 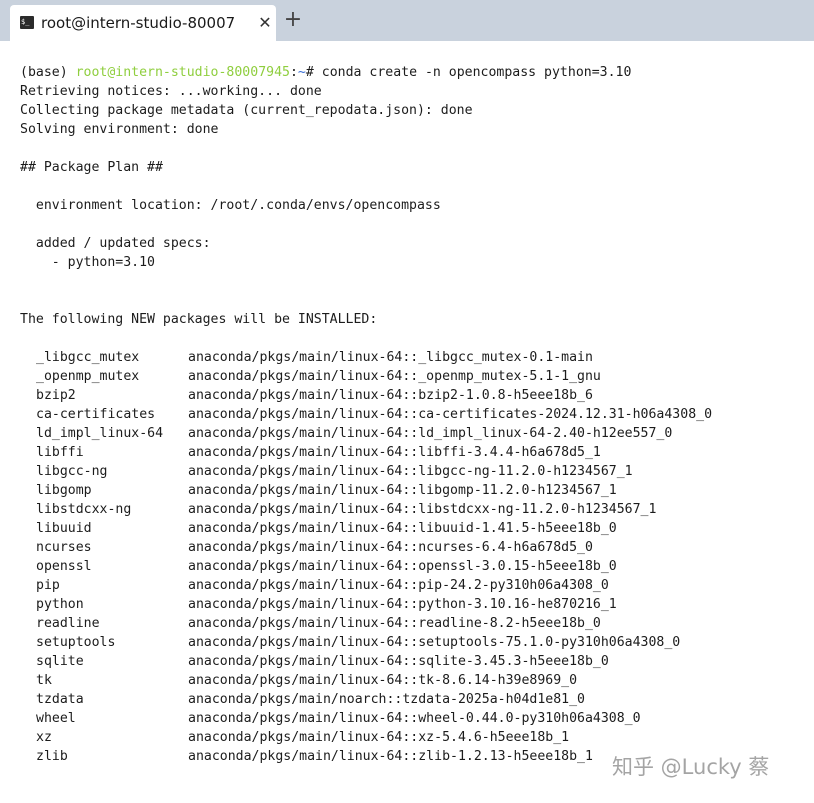 I want to click on prompt-path: ~, so click(x=301, y=72).